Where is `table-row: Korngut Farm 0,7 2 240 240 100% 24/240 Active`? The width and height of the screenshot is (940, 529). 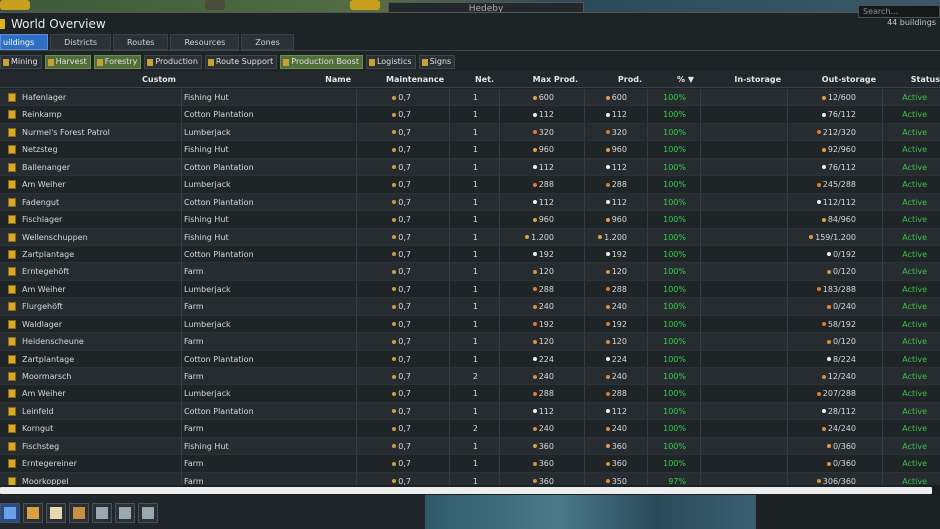 table-row: Korngut Farm 0,7 2 240 240 100% 24/240 Active is located at coordinates (470, 429).